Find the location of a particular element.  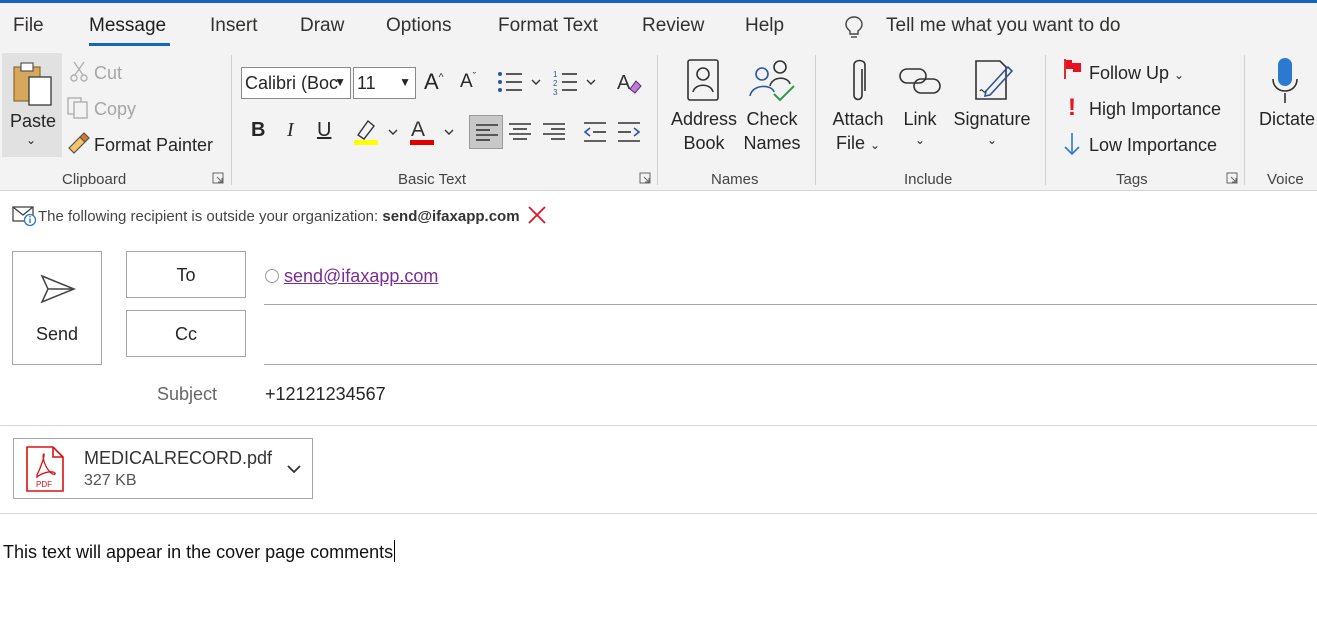

dictate-button: Dictate is located at coordinates (1284, 107).